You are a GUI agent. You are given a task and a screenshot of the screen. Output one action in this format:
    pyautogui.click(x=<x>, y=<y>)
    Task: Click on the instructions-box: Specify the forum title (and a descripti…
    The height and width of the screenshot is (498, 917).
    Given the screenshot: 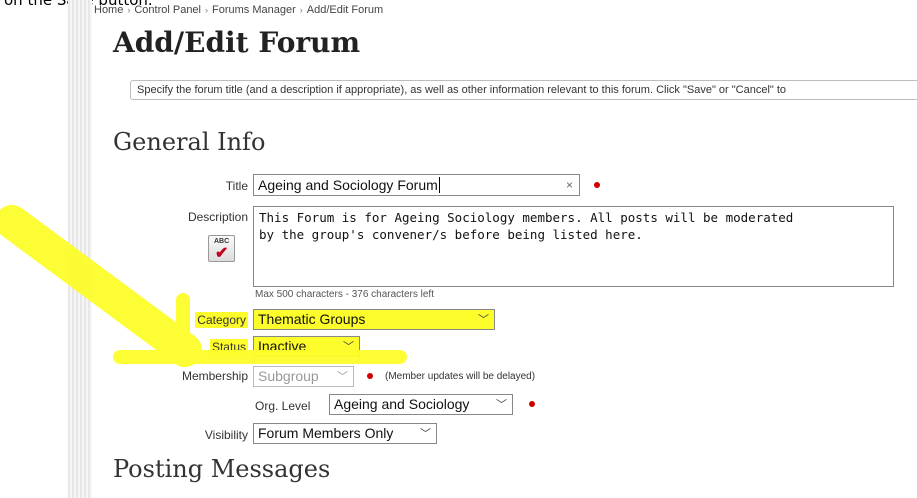 What is the action you would take?
    pyautogui.click(x=523, y=90)
    